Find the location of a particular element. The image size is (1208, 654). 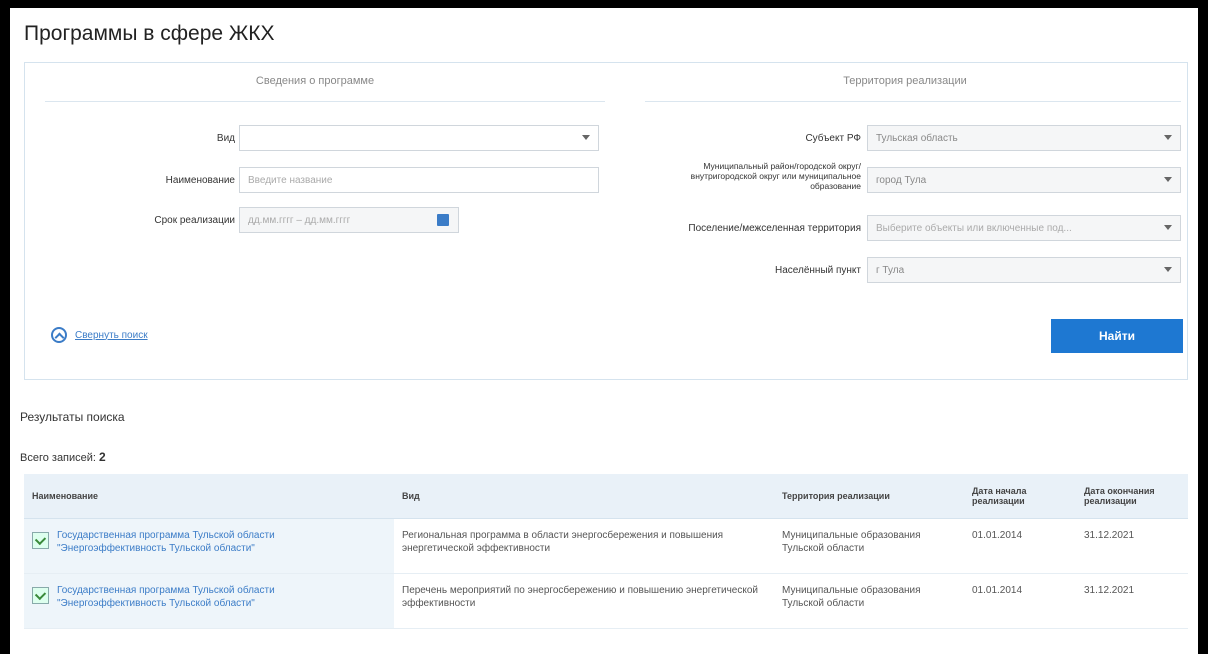

column-header-start: Дата начала реализации is located at coordinates (1020, 496).